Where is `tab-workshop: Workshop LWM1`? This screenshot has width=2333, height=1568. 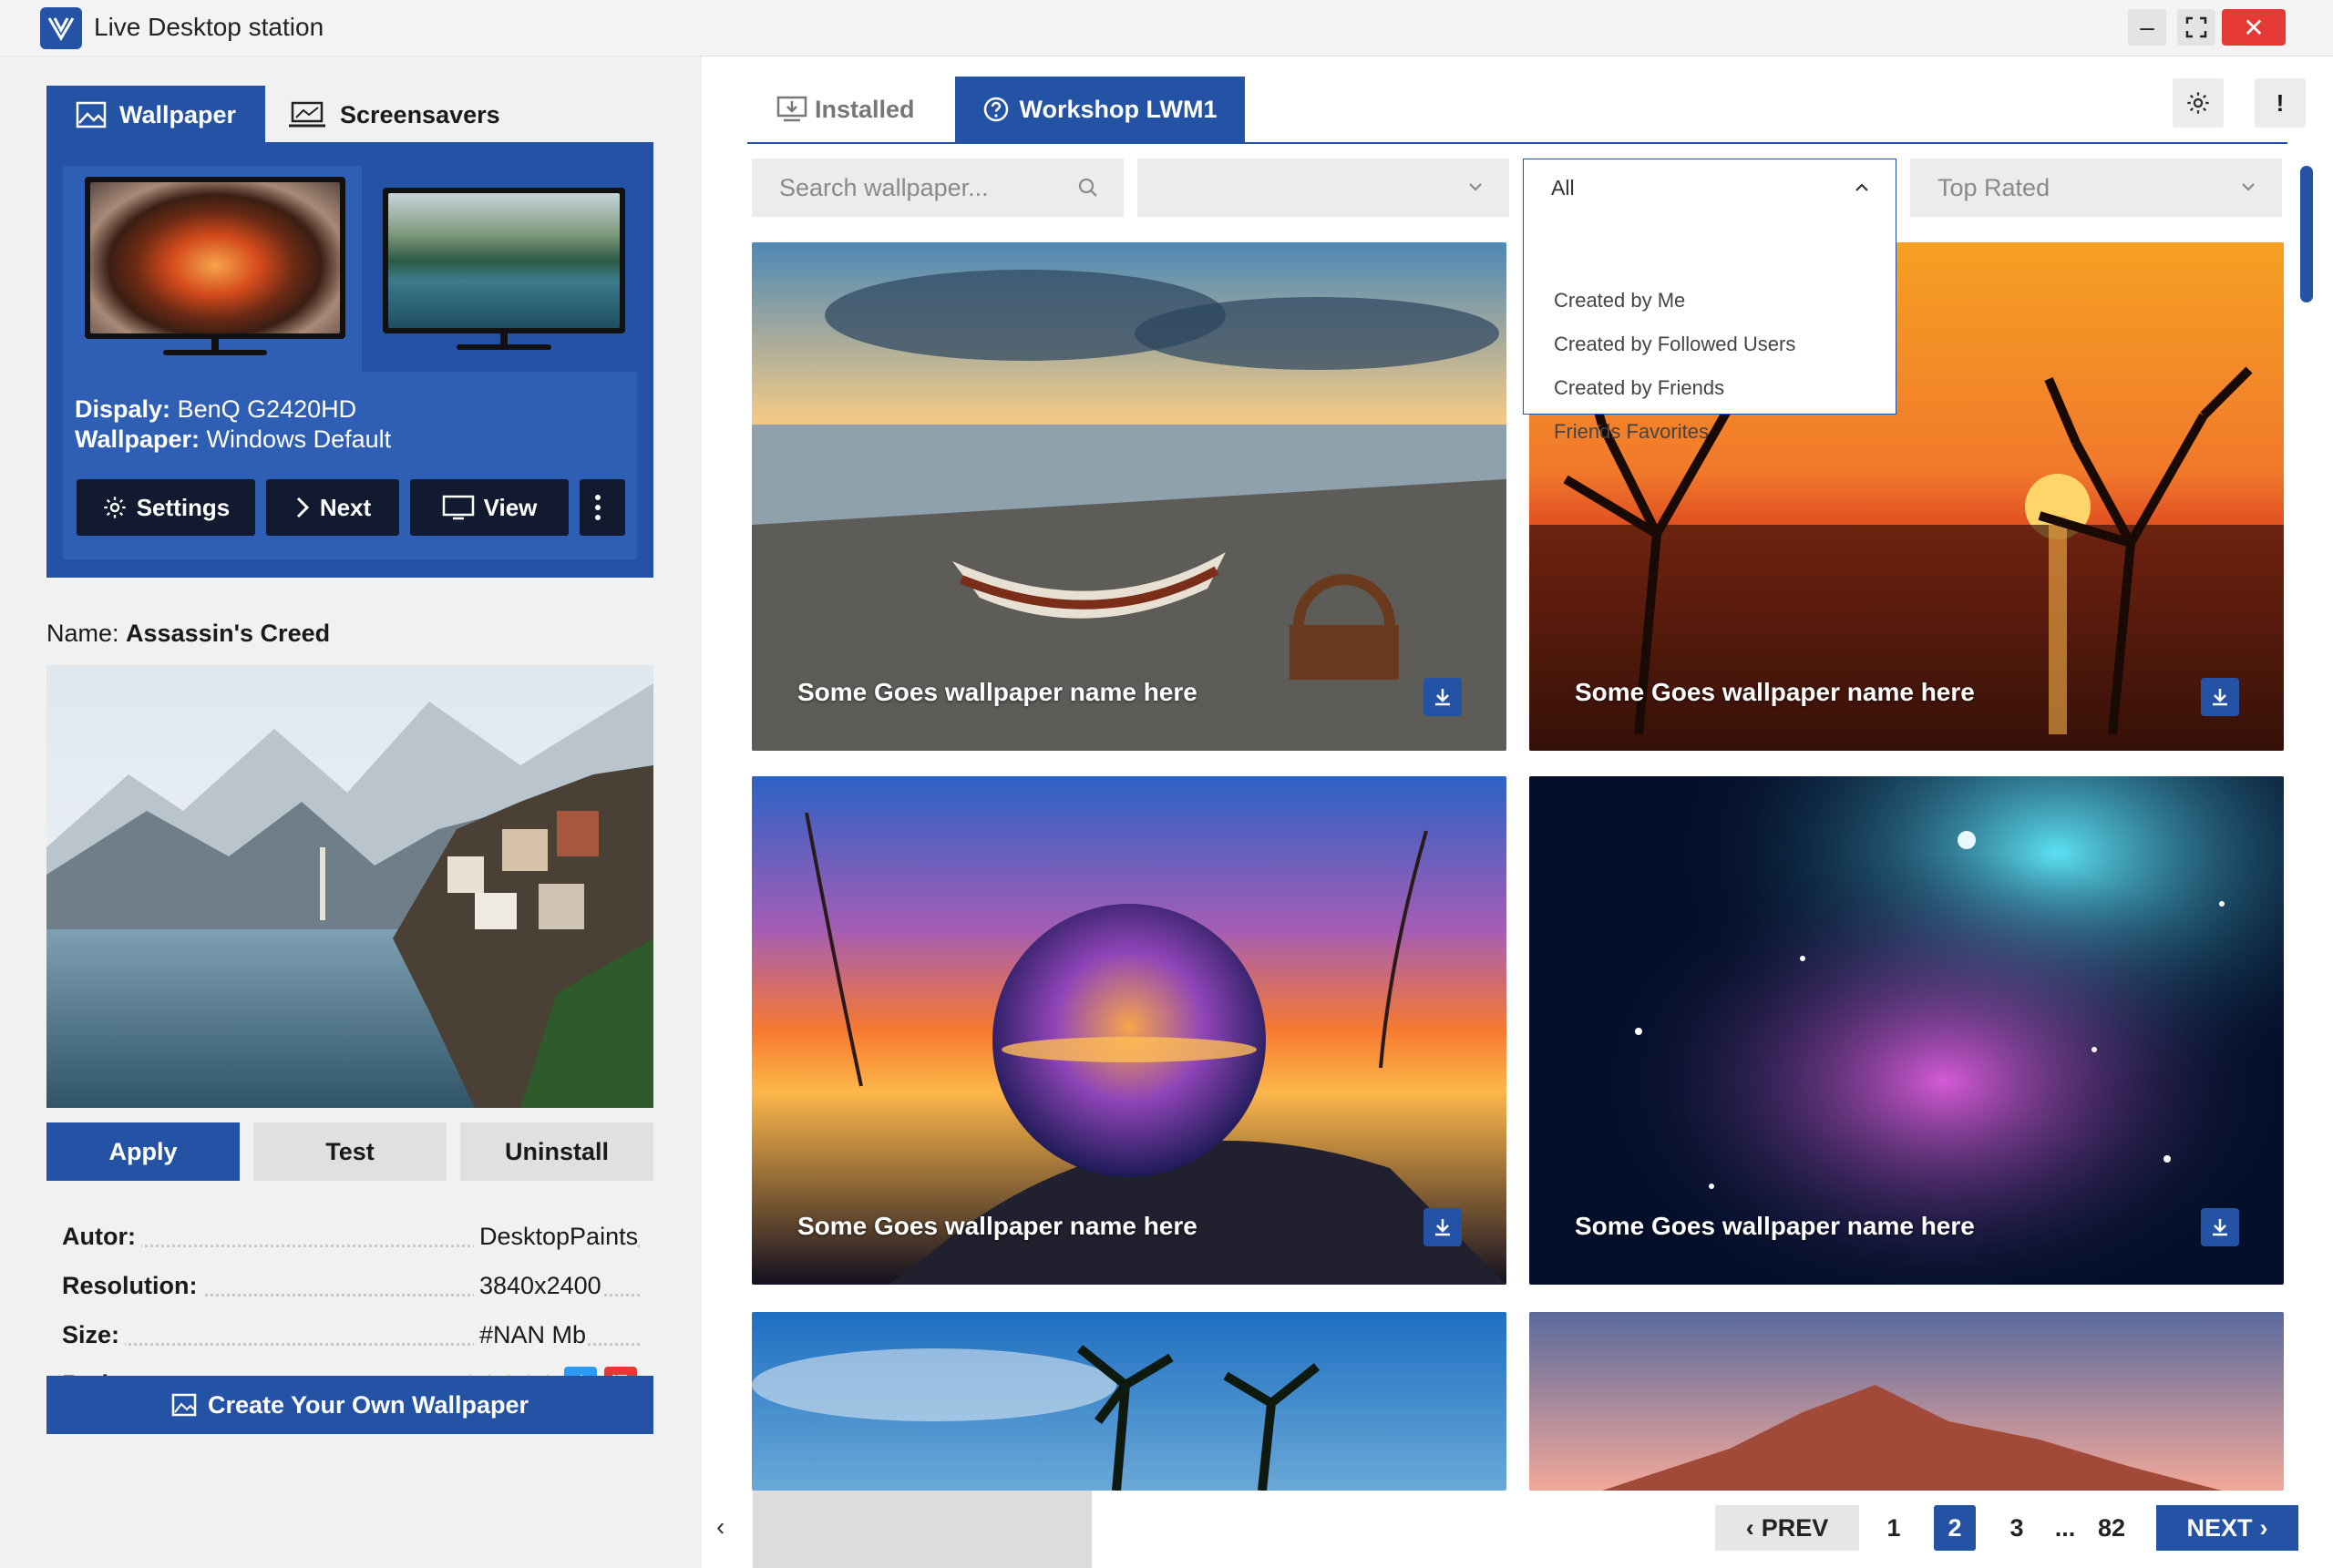
tab-workshop: Workshop LWM1 is located at coordinates (1100, 109).